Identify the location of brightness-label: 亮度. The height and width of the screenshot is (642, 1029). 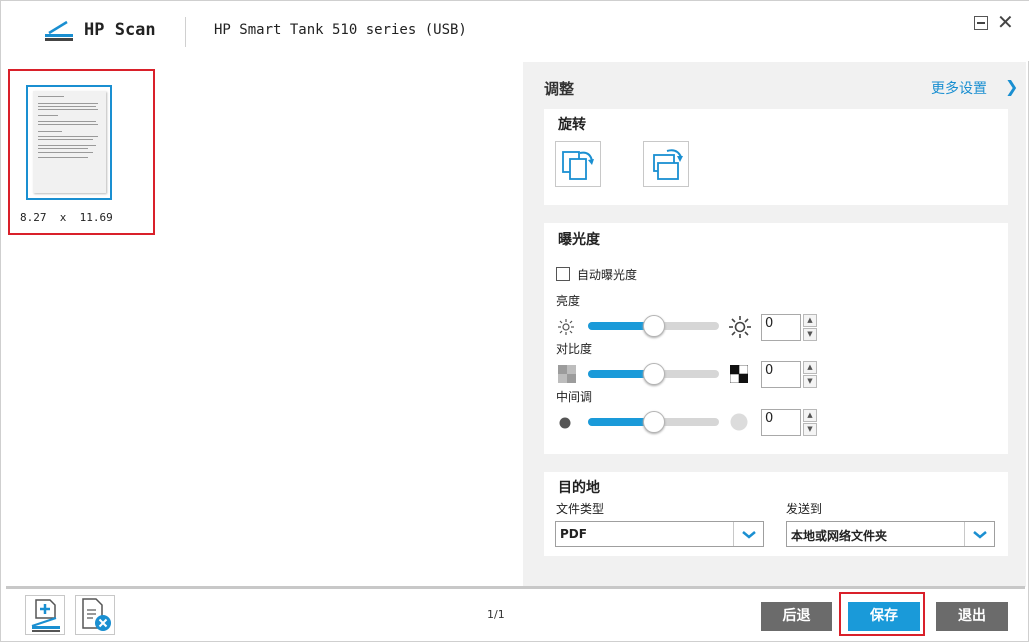
(568, 301).